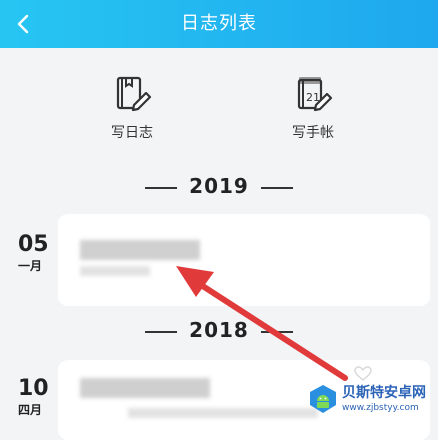  What do you see at coordinates (262, 323) in the screenshot?
I see `annotation-arrow` at bounding box center [262, 323].